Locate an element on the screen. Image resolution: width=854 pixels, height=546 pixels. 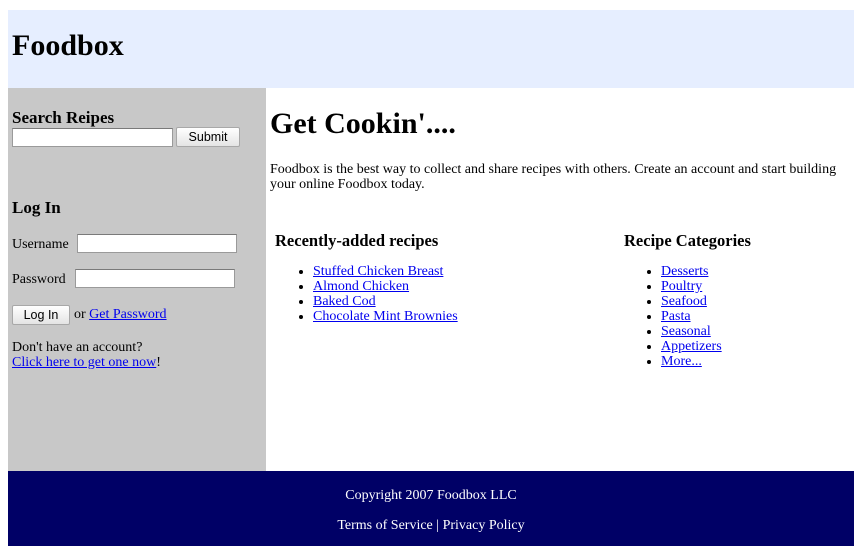
list-item: Desserts is located at coordinates (691, 271).